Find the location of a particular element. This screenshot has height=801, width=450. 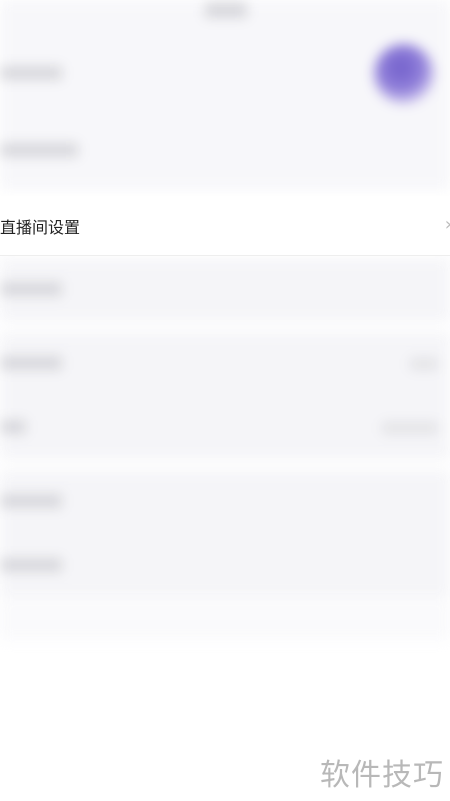

chevron-right-icon: › is located at coordinates (447, 224).